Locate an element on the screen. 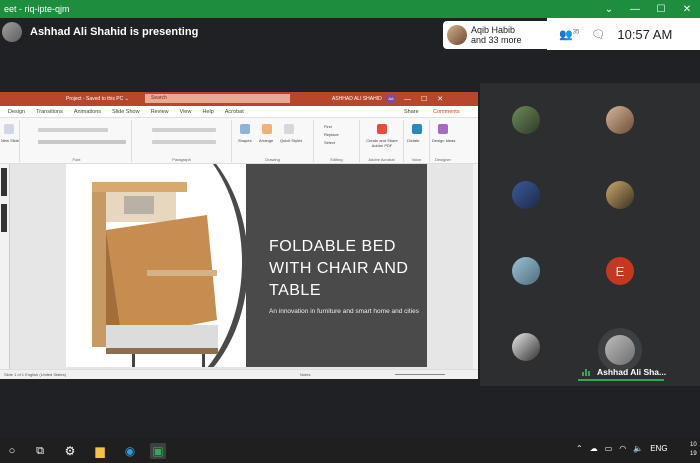  new-slide-label: New Slide is located at coordinates (10, 140).